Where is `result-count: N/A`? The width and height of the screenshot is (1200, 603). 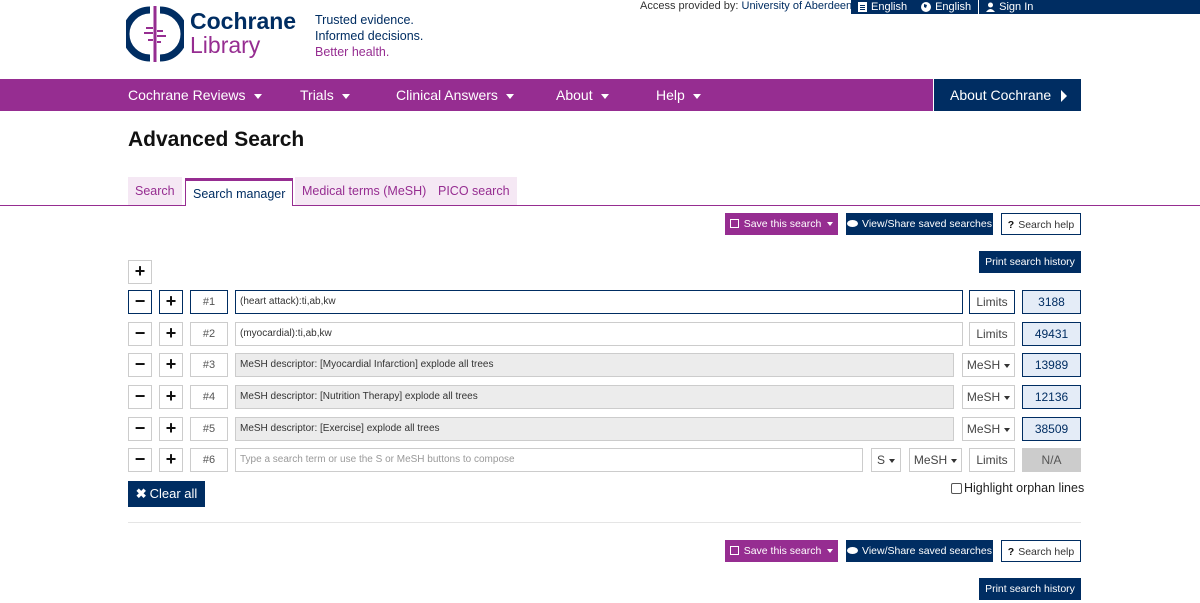 result-count: N/A is located at coordinates (1051, 460).